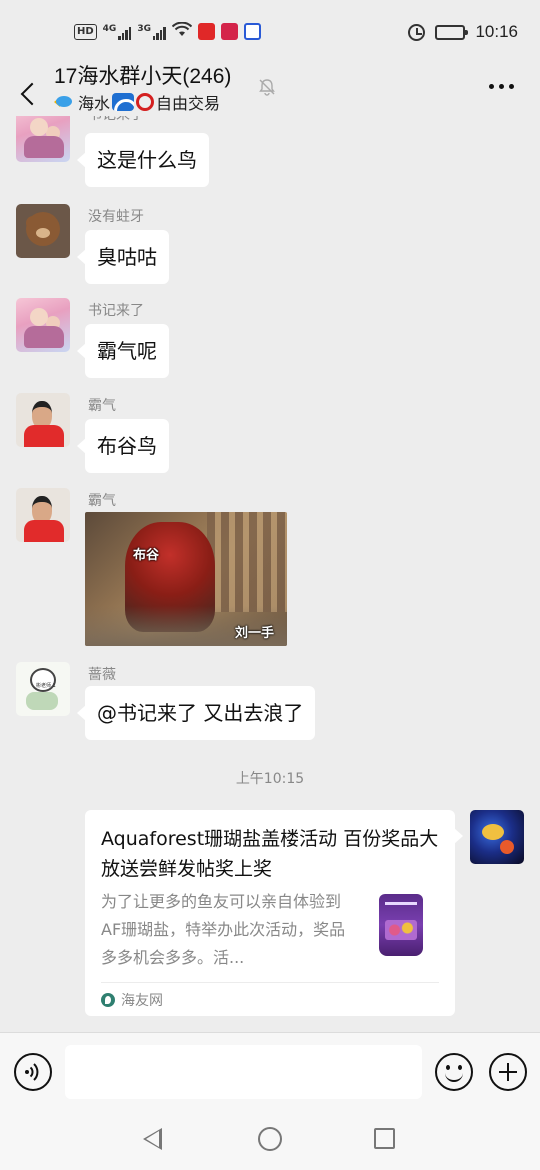 This screenshot has width=540, height=1170. Describe the element at coordinates (501, 86) in the screenshot. I see `more-options-button` at that location.